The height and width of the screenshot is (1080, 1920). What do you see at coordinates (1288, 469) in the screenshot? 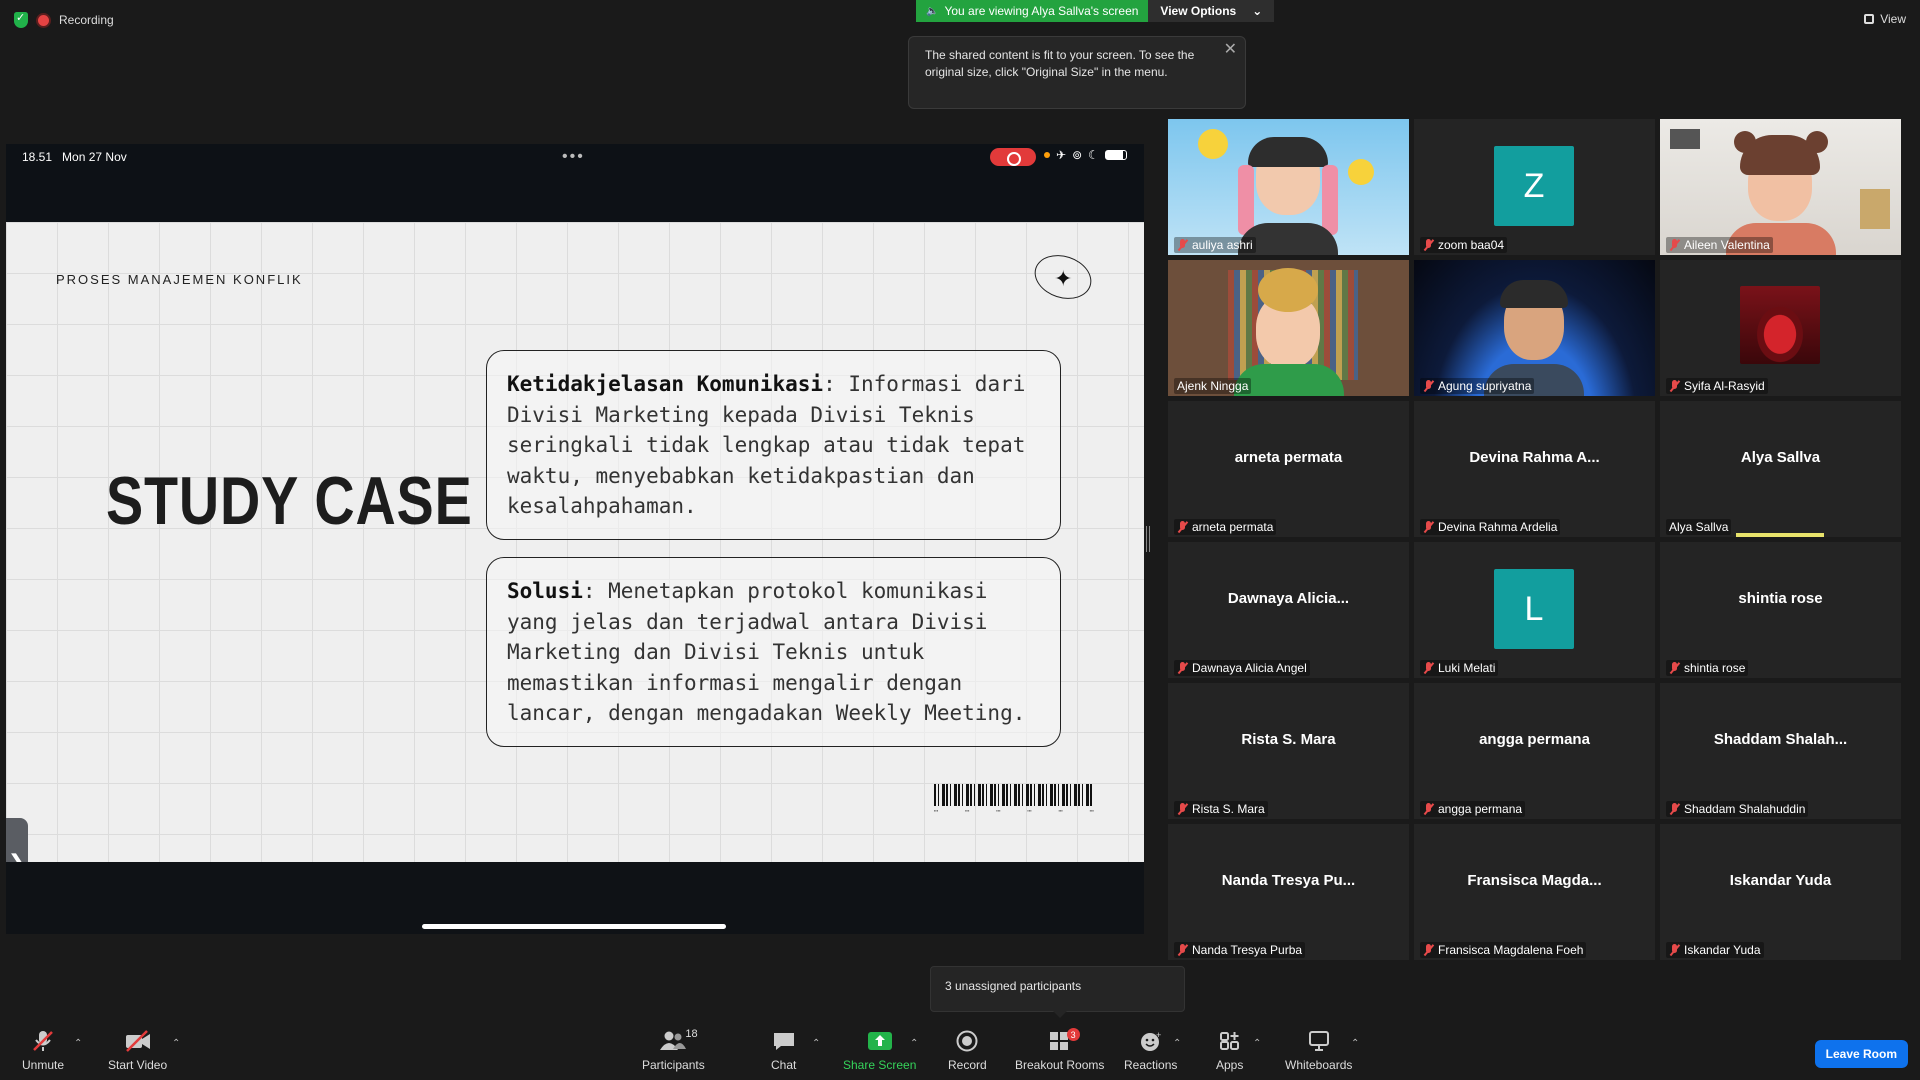
I see `participant-tile: arneta permata arneta permata` at bounding box center [1288, 469].